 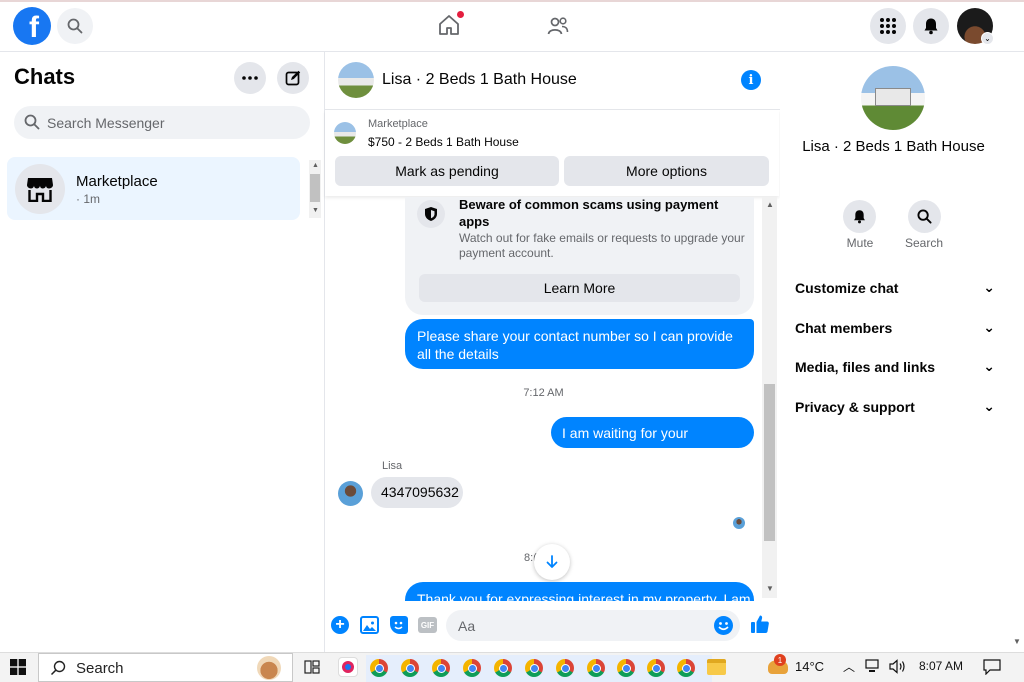 What do you see at coordinates (1016, 352) in the screenshot?
I see `page-scrollbar: ▼` at bounding box center [1016, 352].